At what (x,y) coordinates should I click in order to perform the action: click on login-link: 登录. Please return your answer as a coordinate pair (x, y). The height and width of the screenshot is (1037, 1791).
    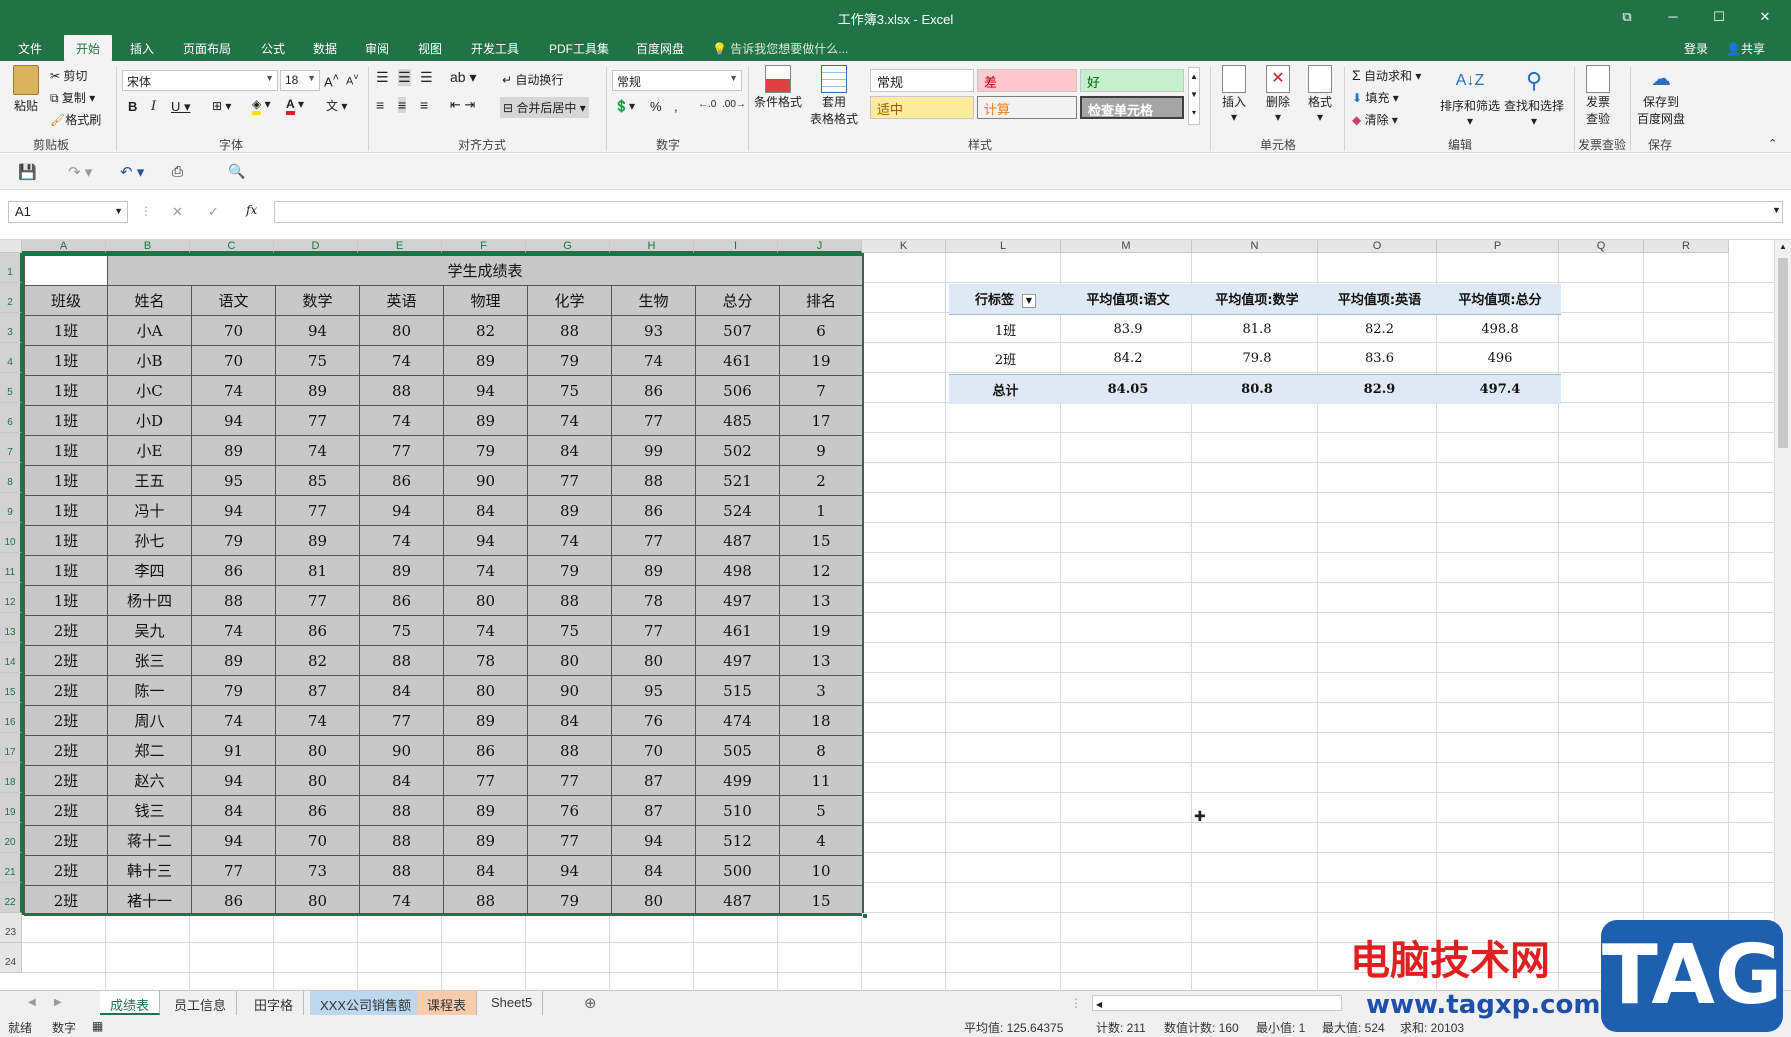
    Looking at the image, I should click on (1696, 48).